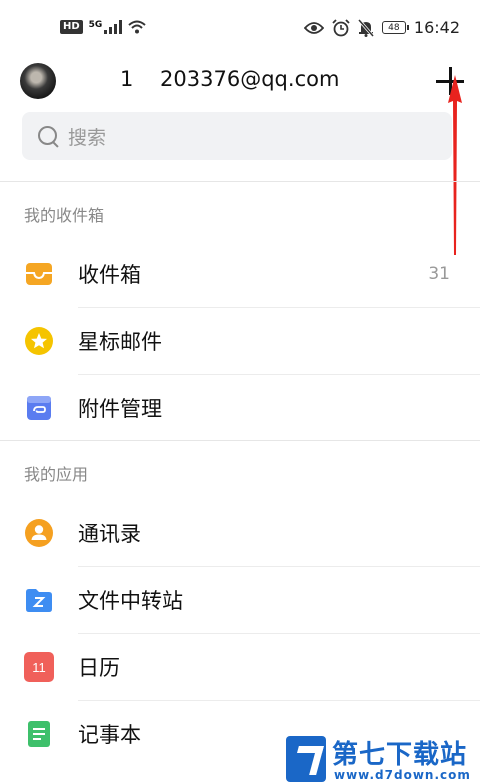 The image size is (480, 784). What do you see at coordinates (130, 601) in the screenshot?
I see `list-item-label: 文件中转站` at bounding box center [130, 601].